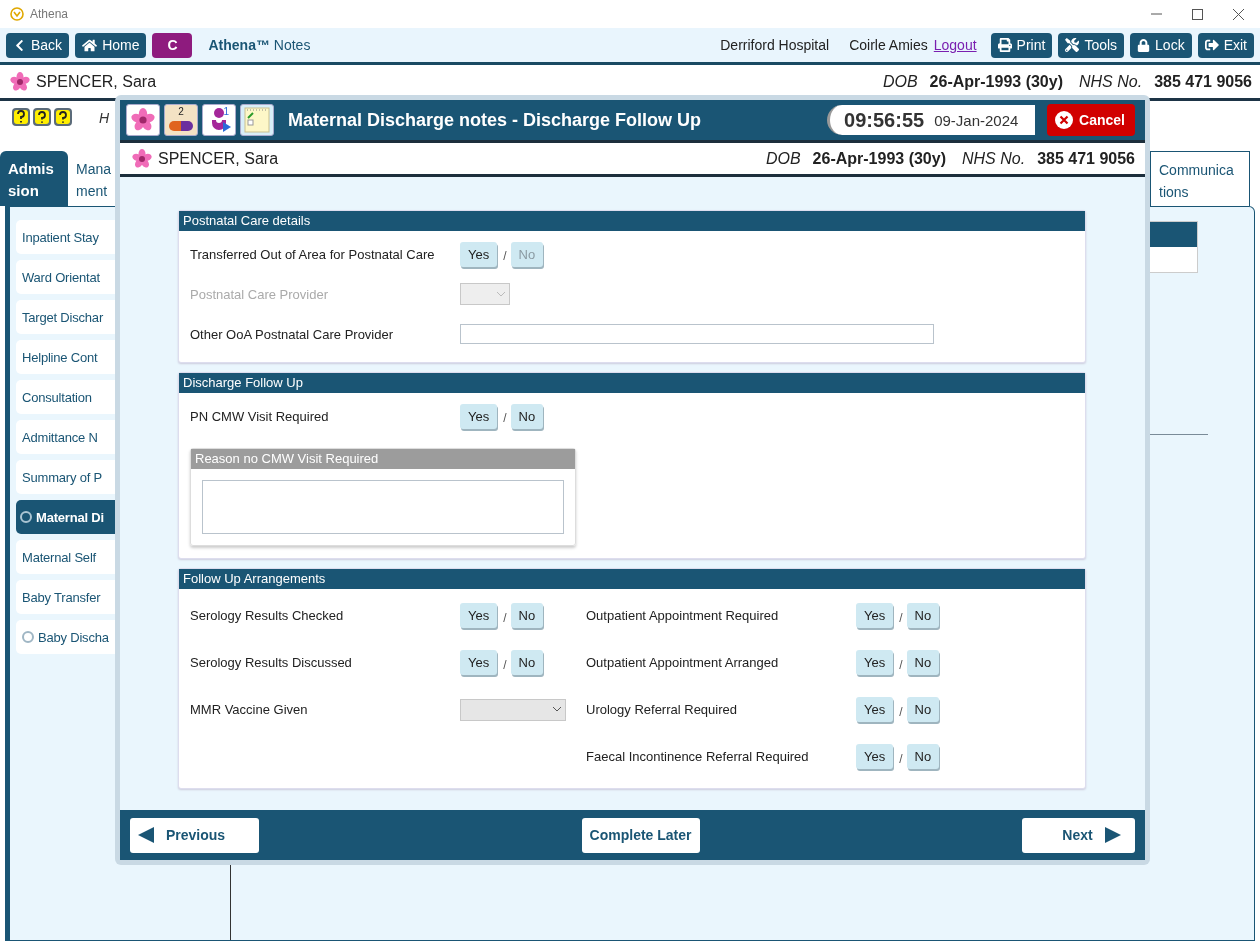  I want to click on sidebar-item: Admittance N, so click(66, 437).